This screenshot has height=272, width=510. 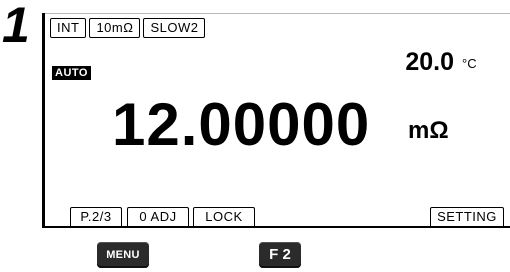 I want to click on temperature-value: 20.0, so click(x=429, y=62).